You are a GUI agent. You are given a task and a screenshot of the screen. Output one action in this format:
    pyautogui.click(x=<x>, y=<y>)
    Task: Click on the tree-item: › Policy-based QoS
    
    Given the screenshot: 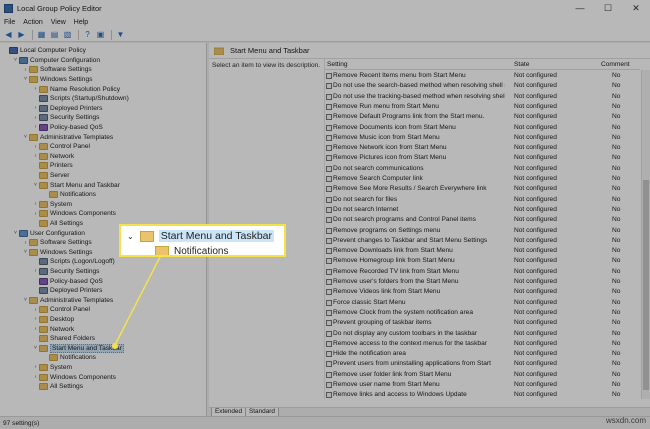 What is the action you would take?
    pyautogui.click(x=67, y=127)
    